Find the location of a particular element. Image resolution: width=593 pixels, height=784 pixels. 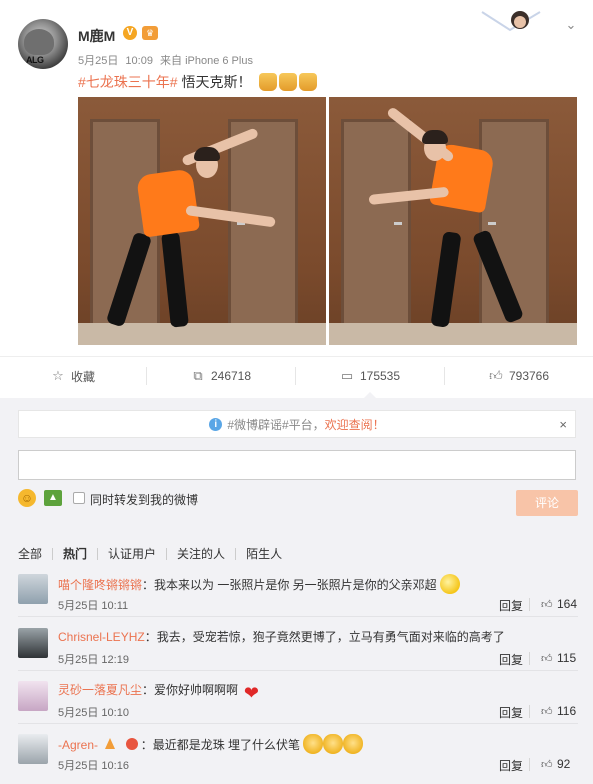

surprised-emoji-icon is located at coordinates (450, 584).